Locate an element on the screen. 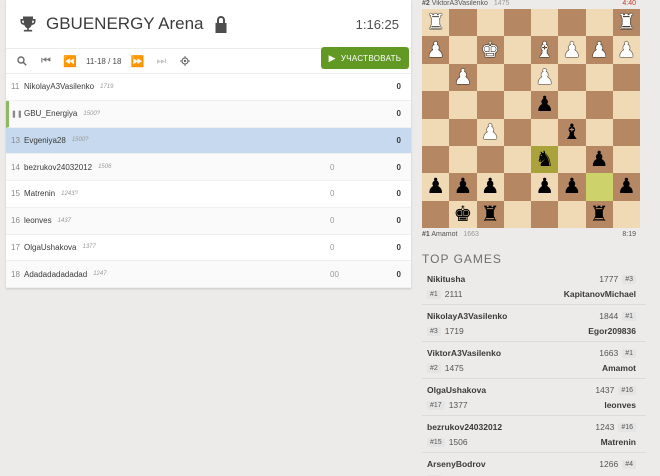  next-page-icon: ⏩ is located at coordinates (137, 61).